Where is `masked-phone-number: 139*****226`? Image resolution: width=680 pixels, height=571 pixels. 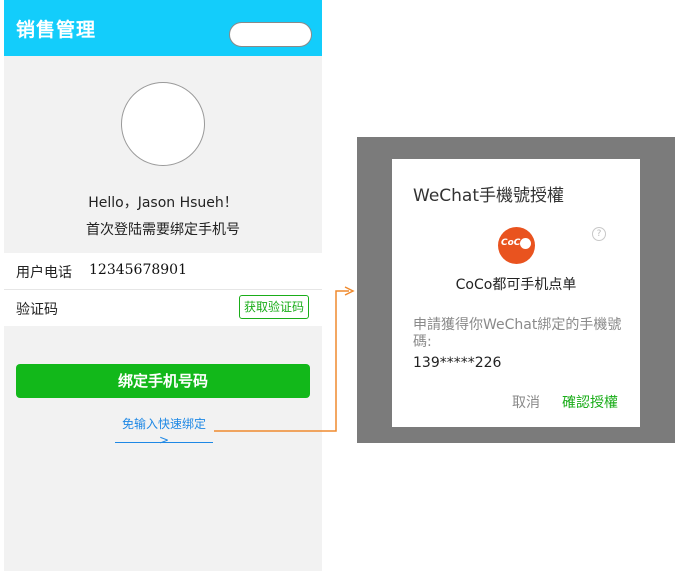 masked-phone-number: 139*****226 is located at coordinates (457, 363).